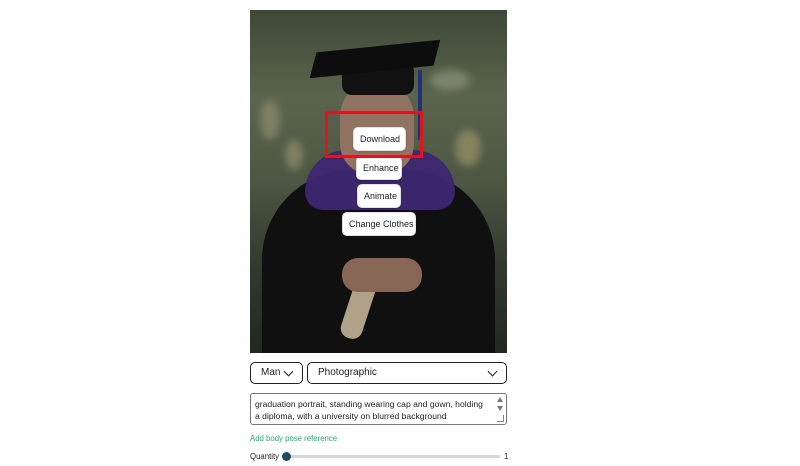  What do you see at coordinates (293, 438) in the screenshot?
I see `add-body-pose-link: Add body pose reference` at bounding box center [293, 438].